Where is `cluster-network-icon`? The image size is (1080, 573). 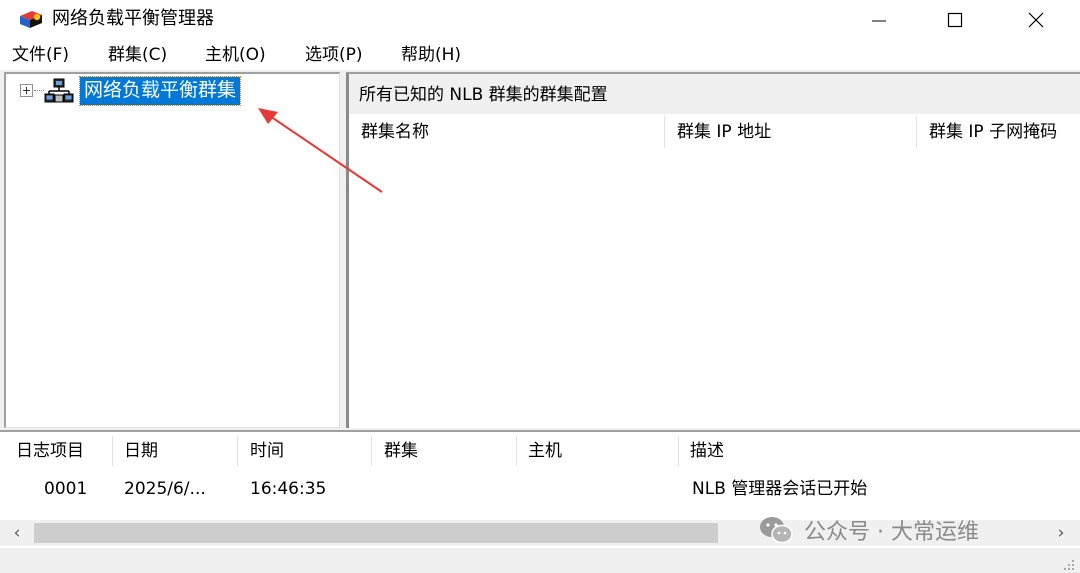
cluster-network-icon is located at coordinates (59, 90).